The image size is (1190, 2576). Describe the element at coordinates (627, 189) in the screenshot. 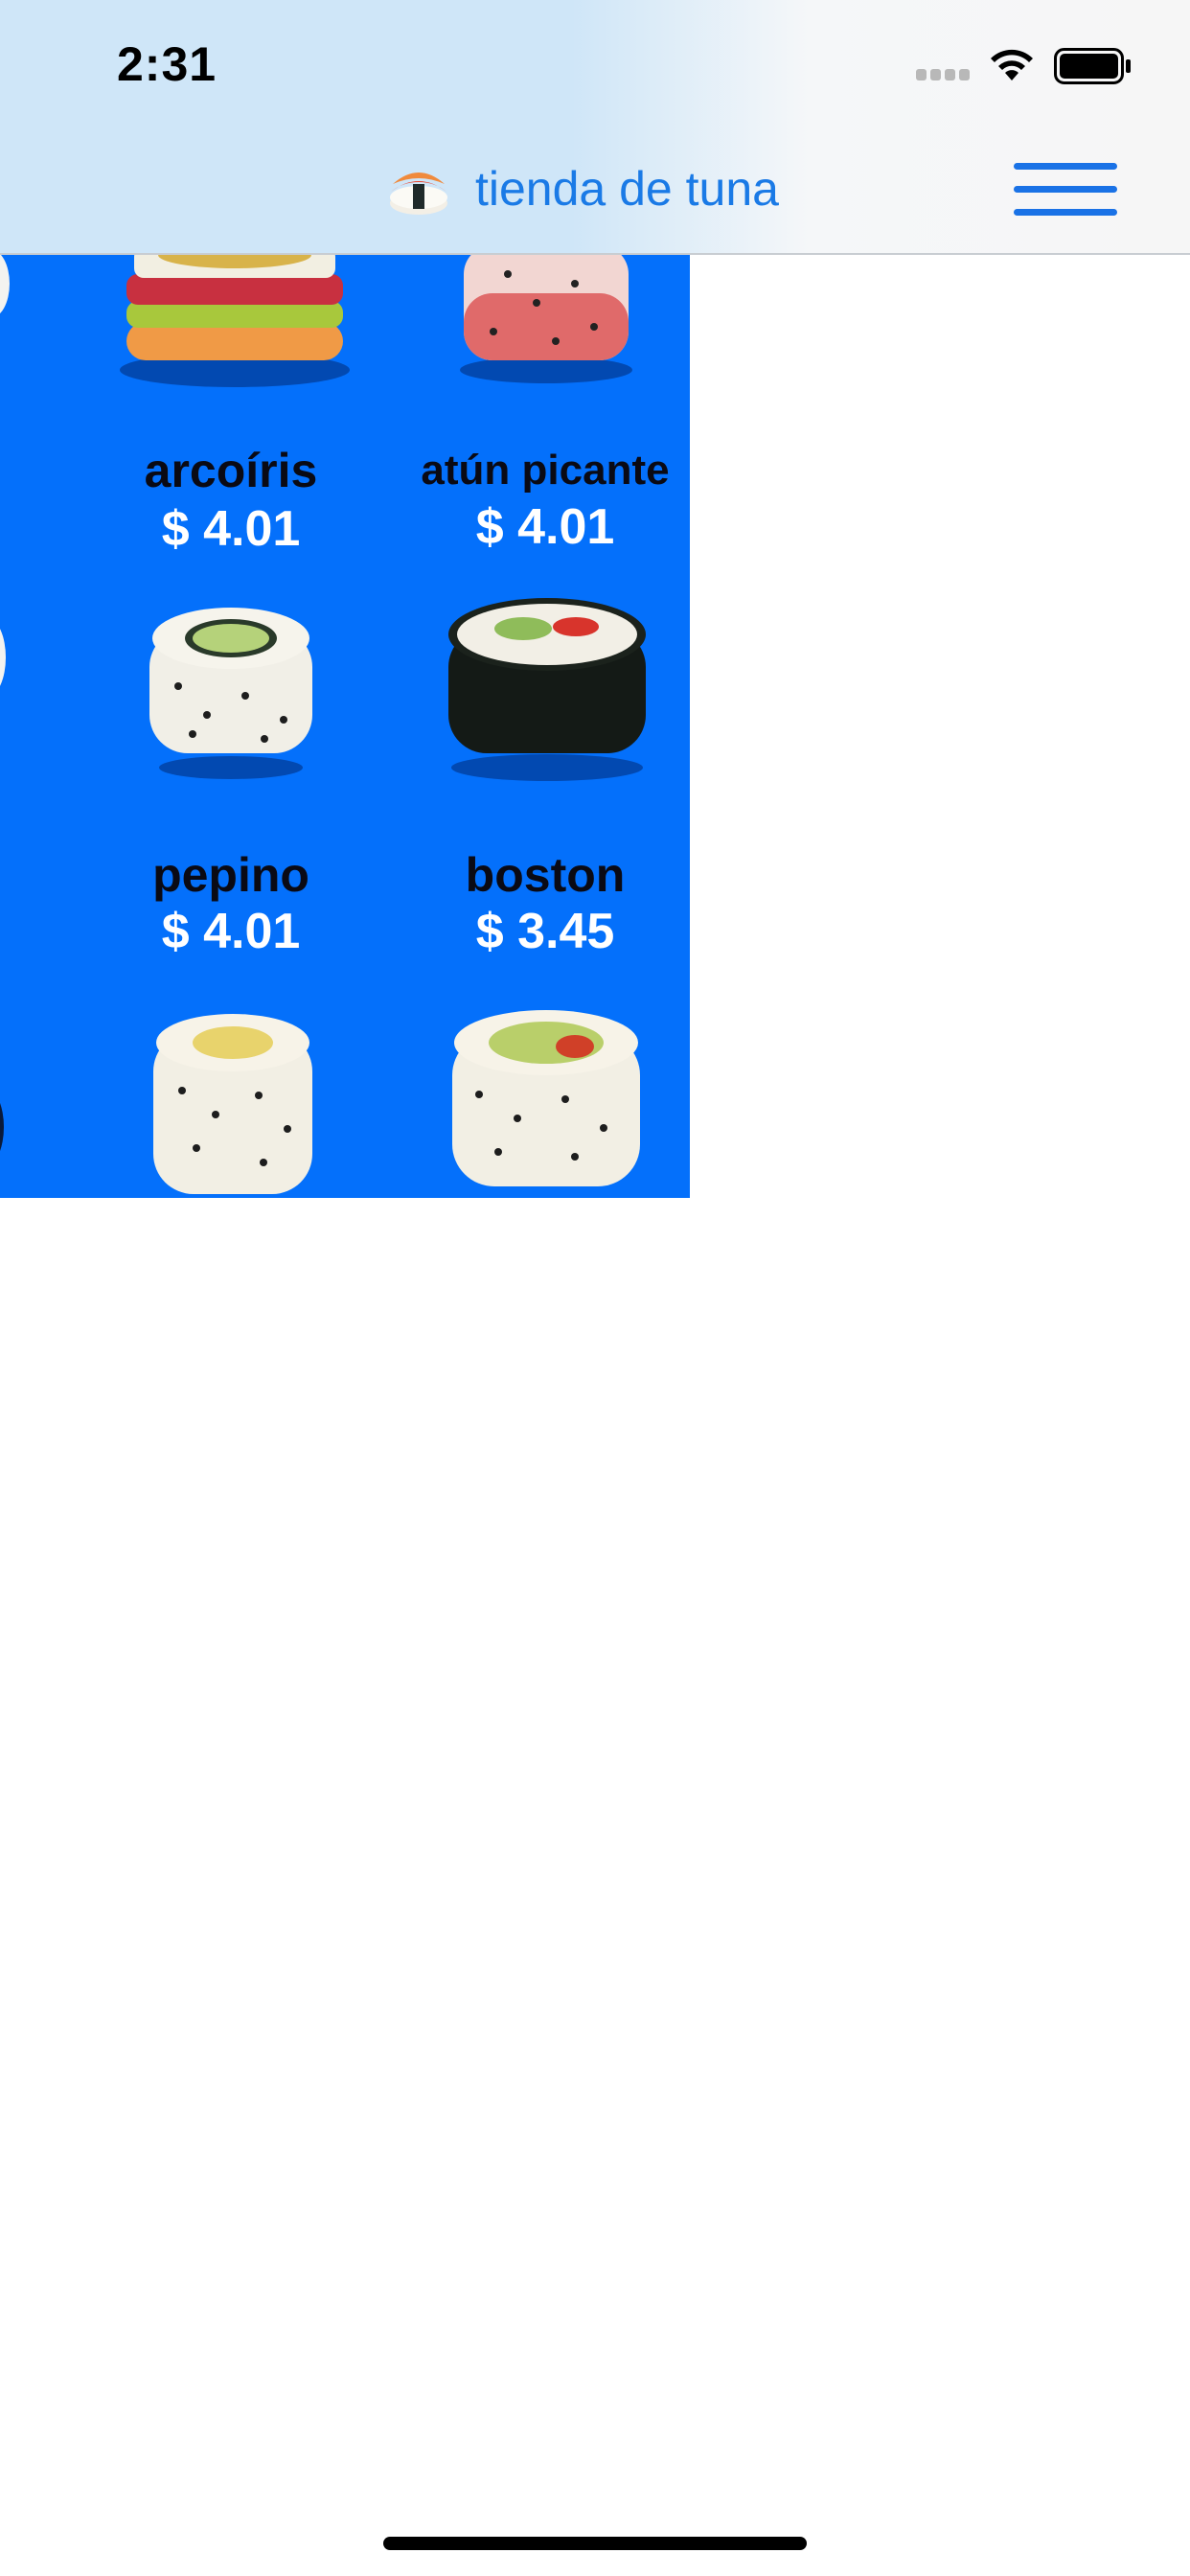

I see `app-title: tienda de tuna` at that location.